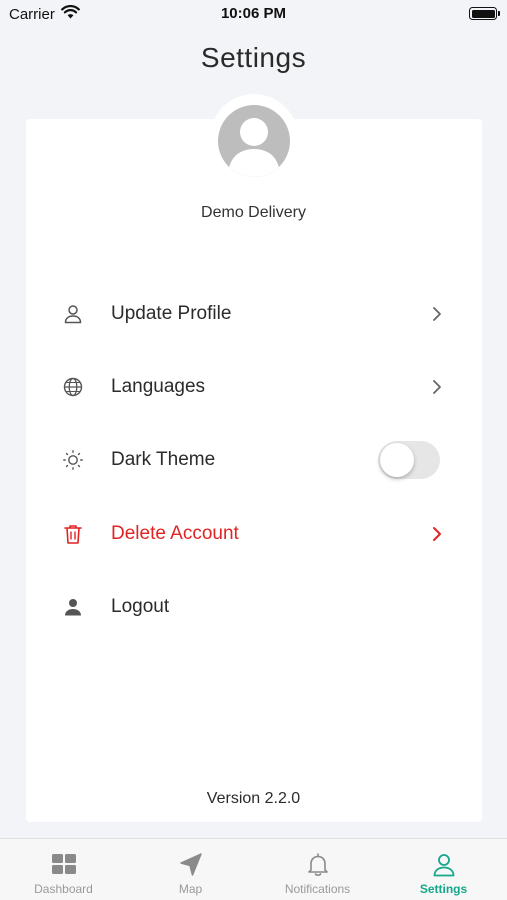 This screenshot has width=507, height=900. Describe the element at coordinates (64, 865) in the screenshot. I see `dashboard-grid-icon` at that location.